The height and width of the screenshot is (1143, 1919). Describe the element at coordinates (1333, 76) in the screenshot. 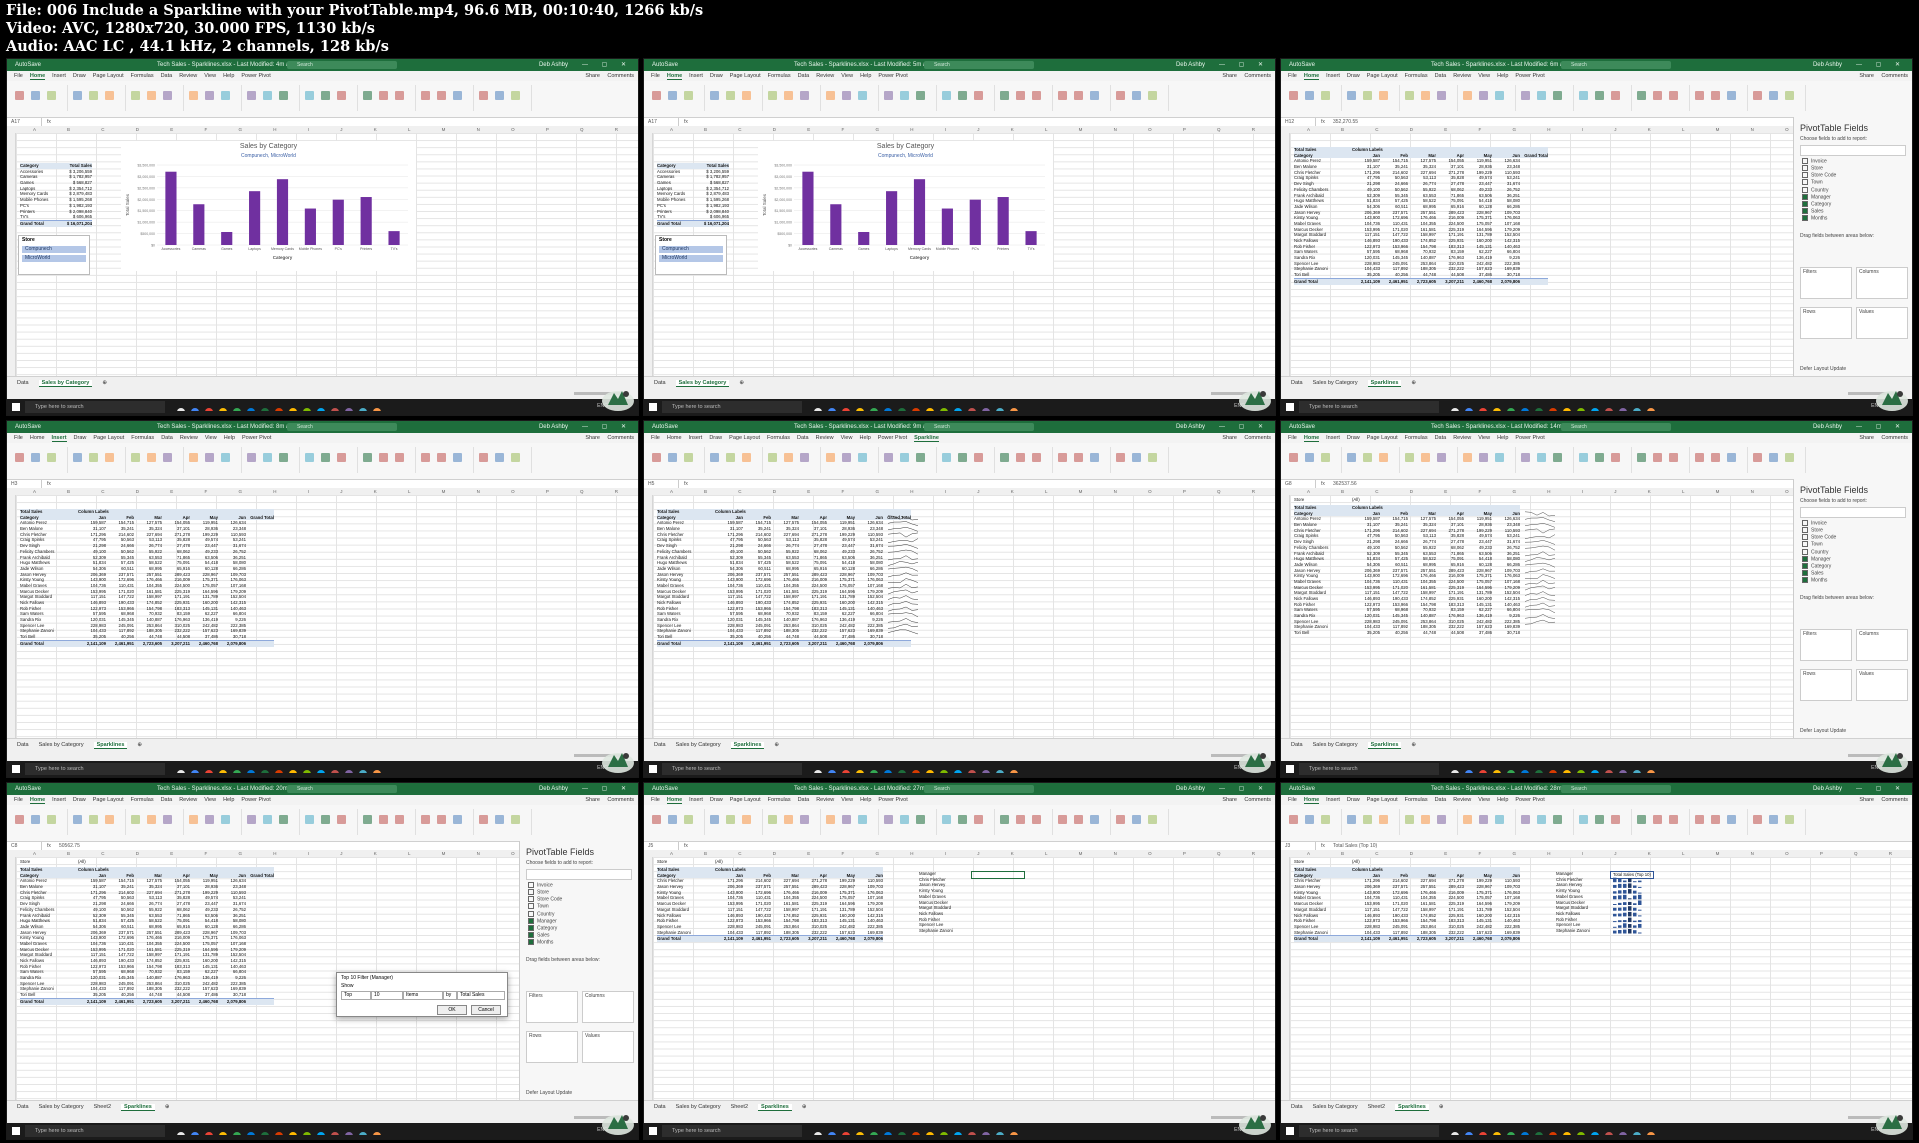

I see `tab-insert: Insert` at that location.